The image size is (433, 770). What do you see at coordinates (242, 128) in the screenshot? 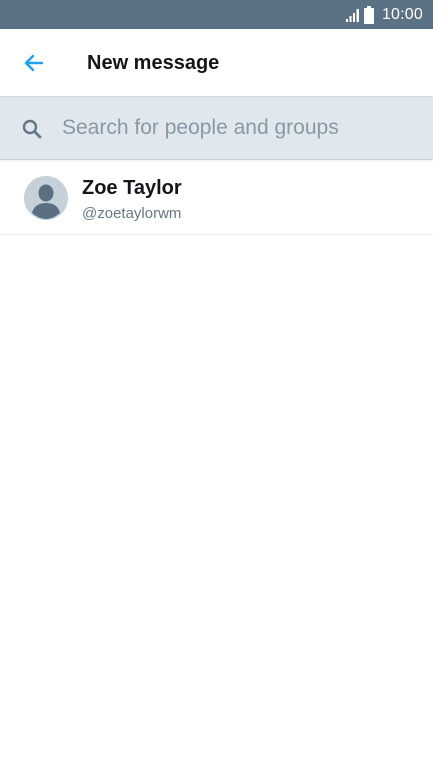
I see `search-input` at bounding box center [242, 128].